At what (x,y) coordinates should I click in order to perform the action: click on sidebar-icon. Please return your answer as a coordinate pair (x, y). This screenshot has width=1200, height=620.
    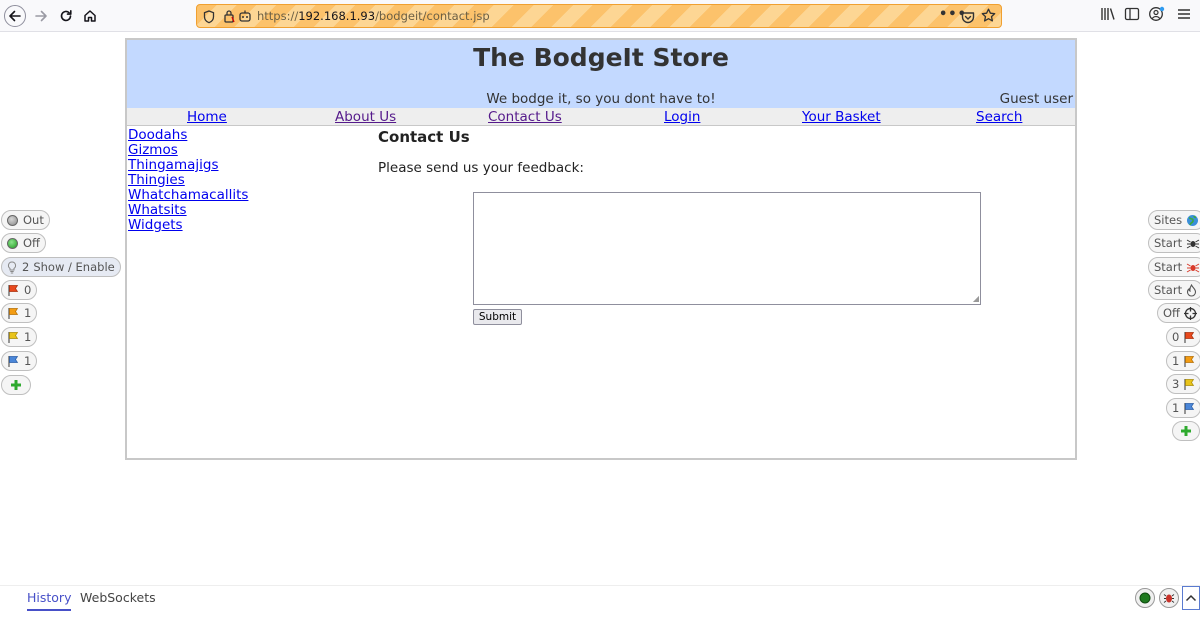
    Looking at the image, I should click on (1132, 16).